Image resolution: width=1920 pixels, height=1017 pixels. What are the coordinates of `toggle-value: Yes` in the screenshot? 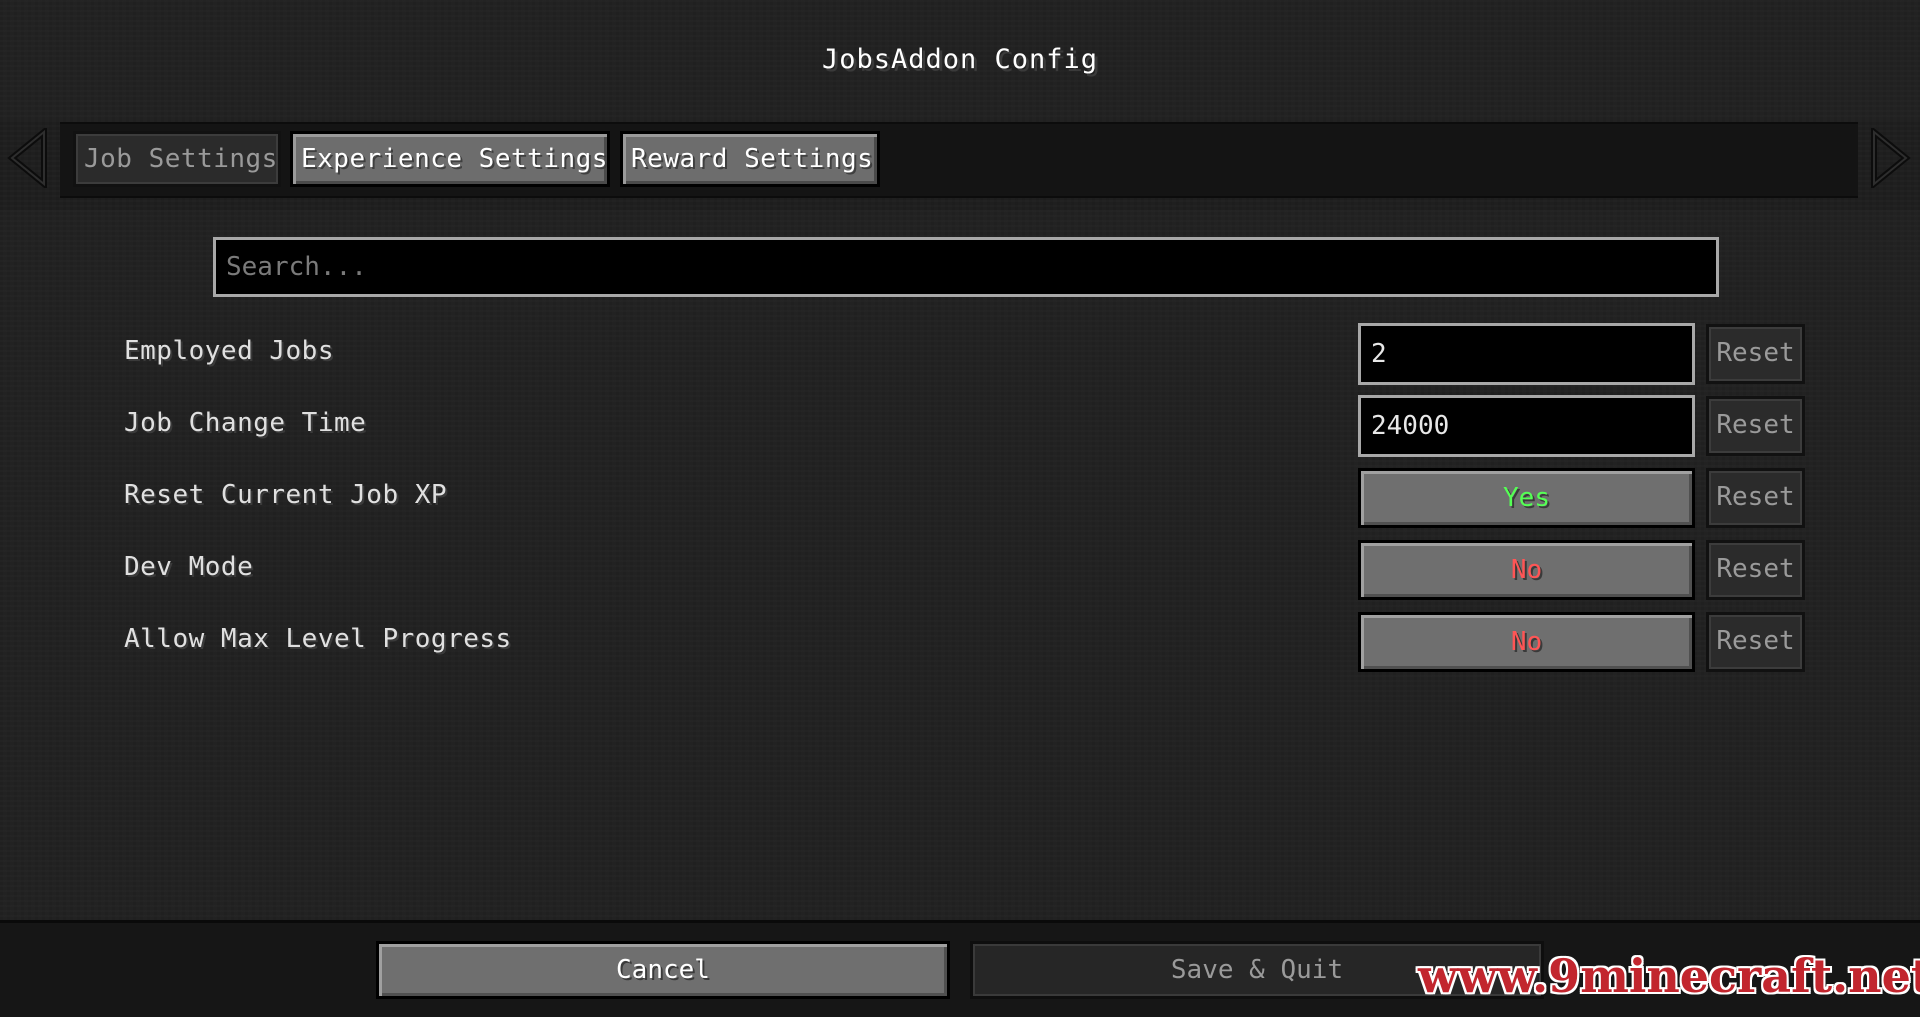 It's located at (1526, 498).